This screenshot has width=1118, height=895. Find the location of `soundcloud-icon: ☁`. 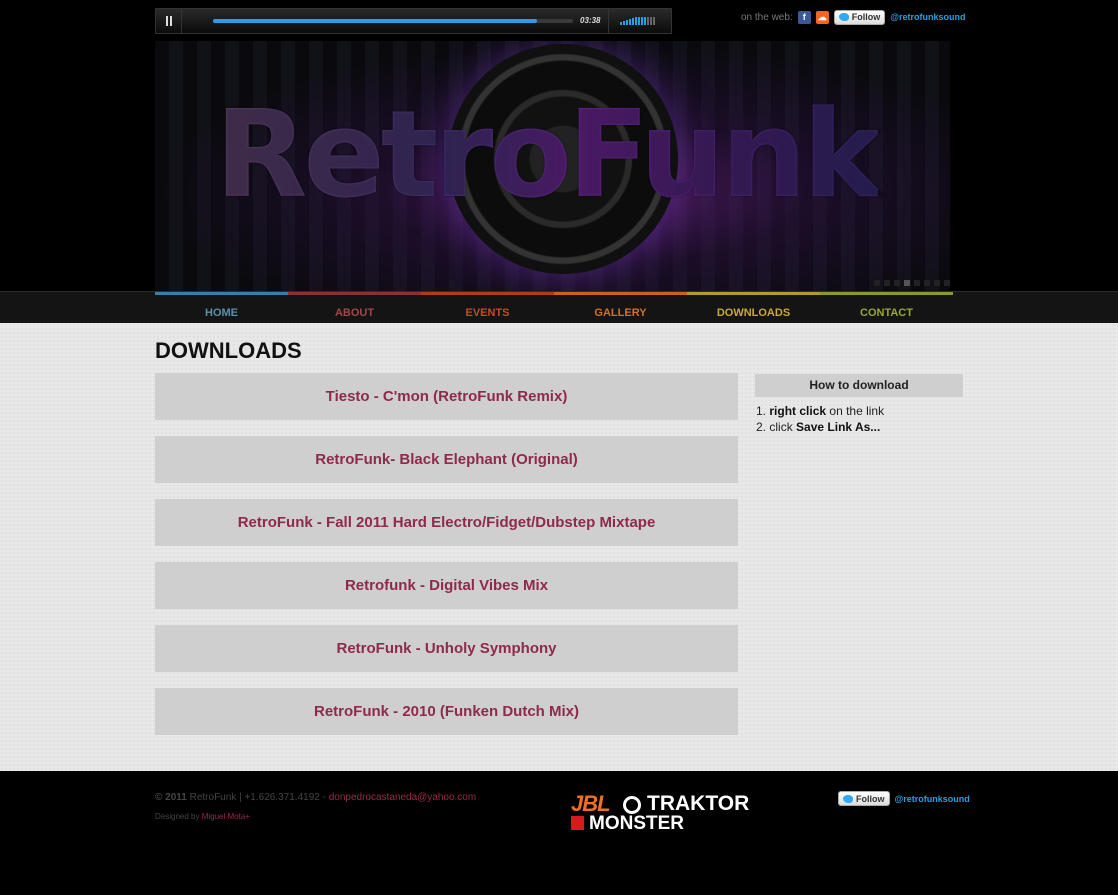

soundcloud-icon: ☁ is located at coordinates (822, 17).